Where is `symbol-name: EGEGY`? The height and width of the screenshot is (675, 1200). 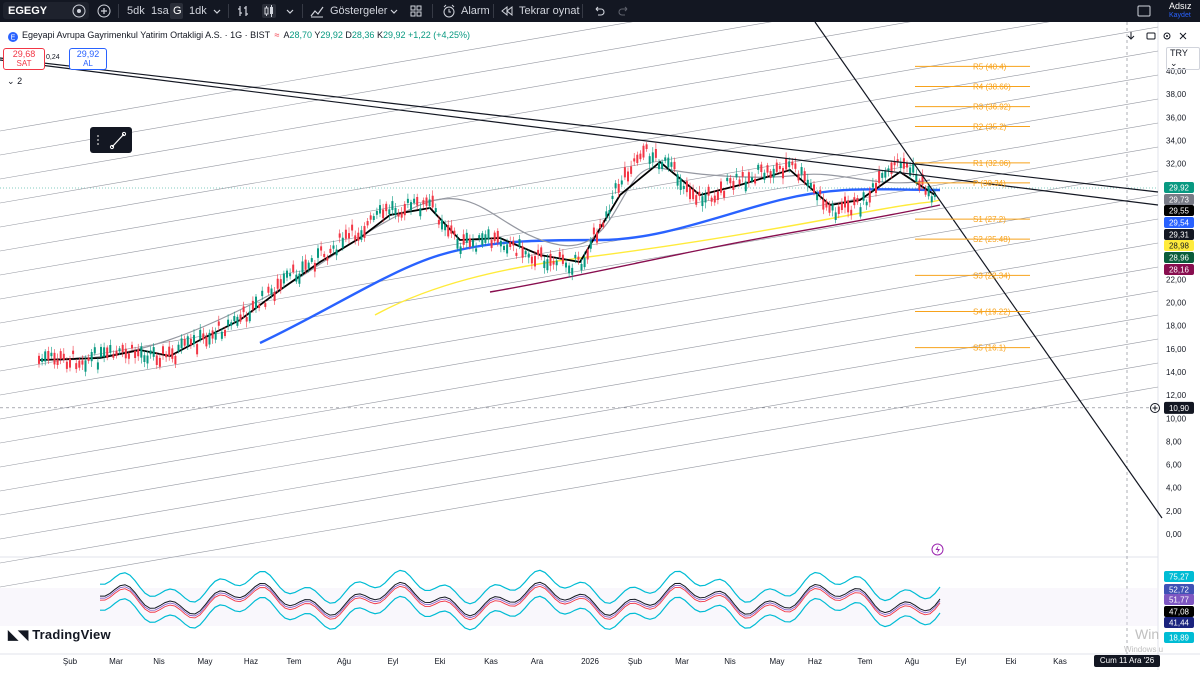
symbol-name: EGEGY is located at coordinates (27, 11).